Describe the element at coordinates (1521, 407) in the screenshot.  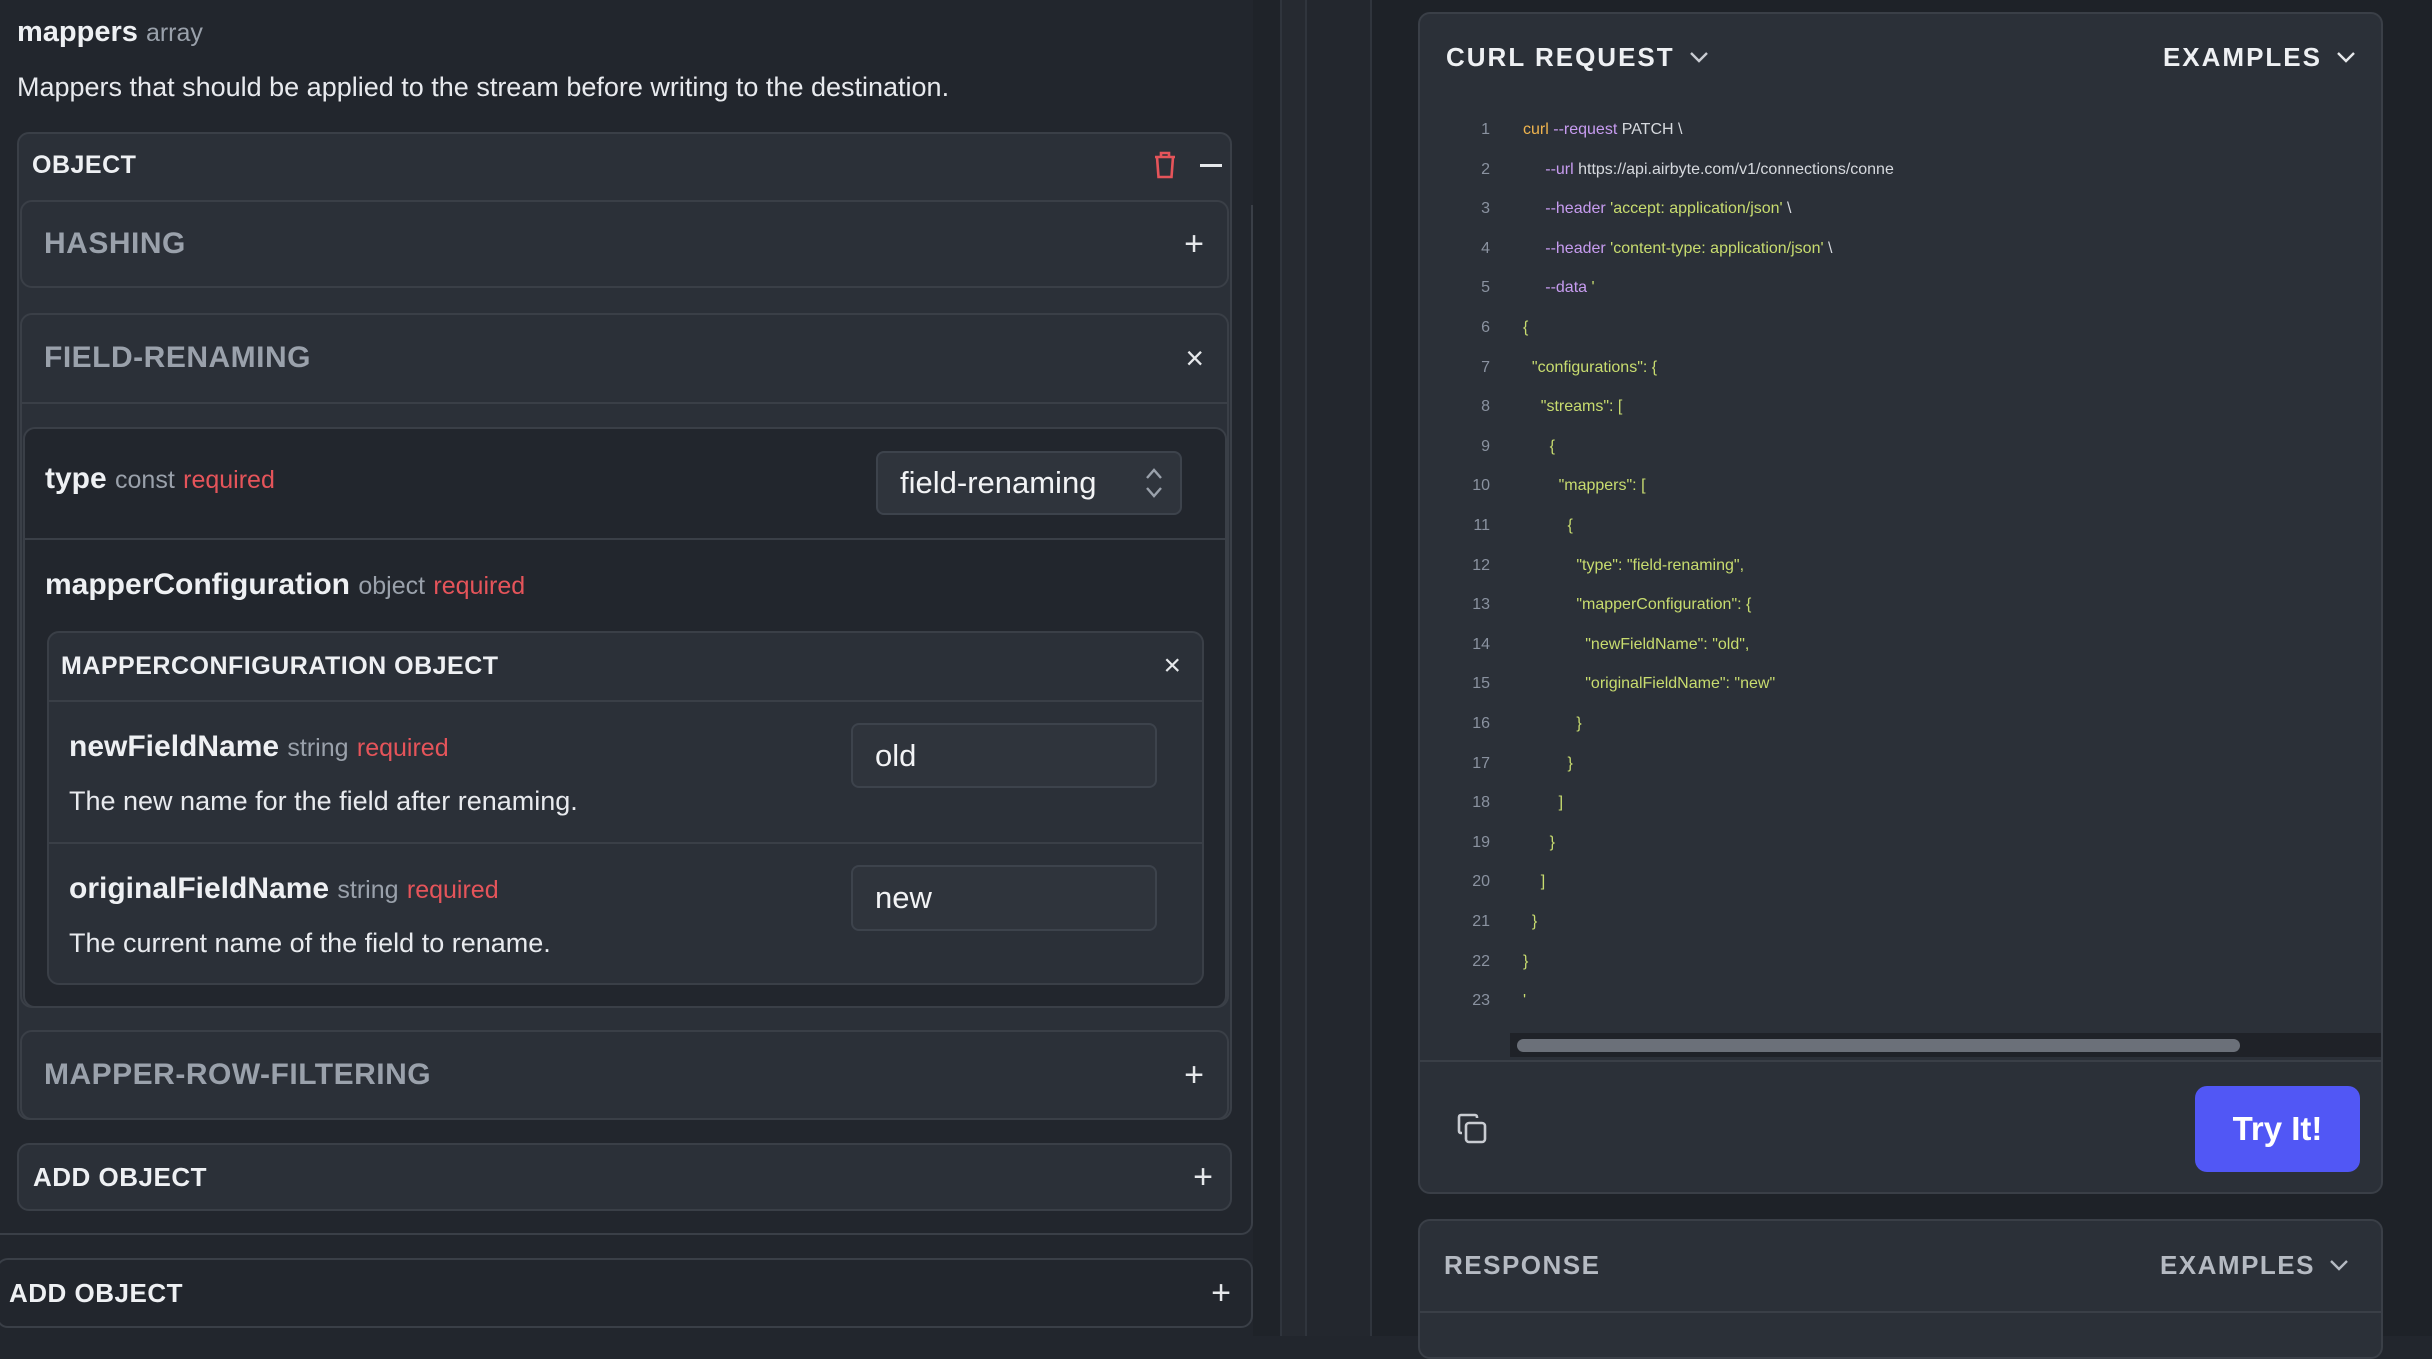
I see `code-line: 8 "streams": [` at that location.